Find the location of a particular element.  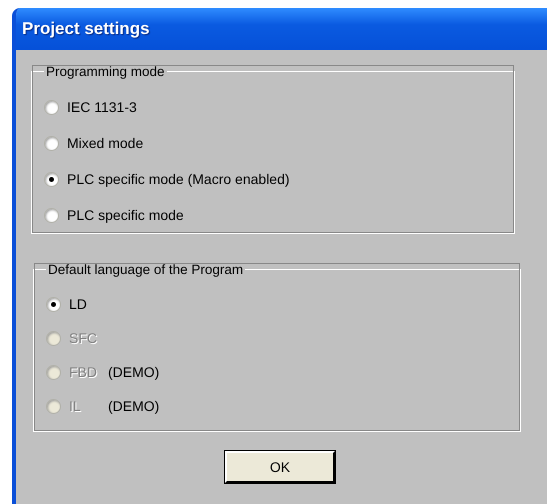

radio-option: PLC specific mode is located at coordinates (114, 215).